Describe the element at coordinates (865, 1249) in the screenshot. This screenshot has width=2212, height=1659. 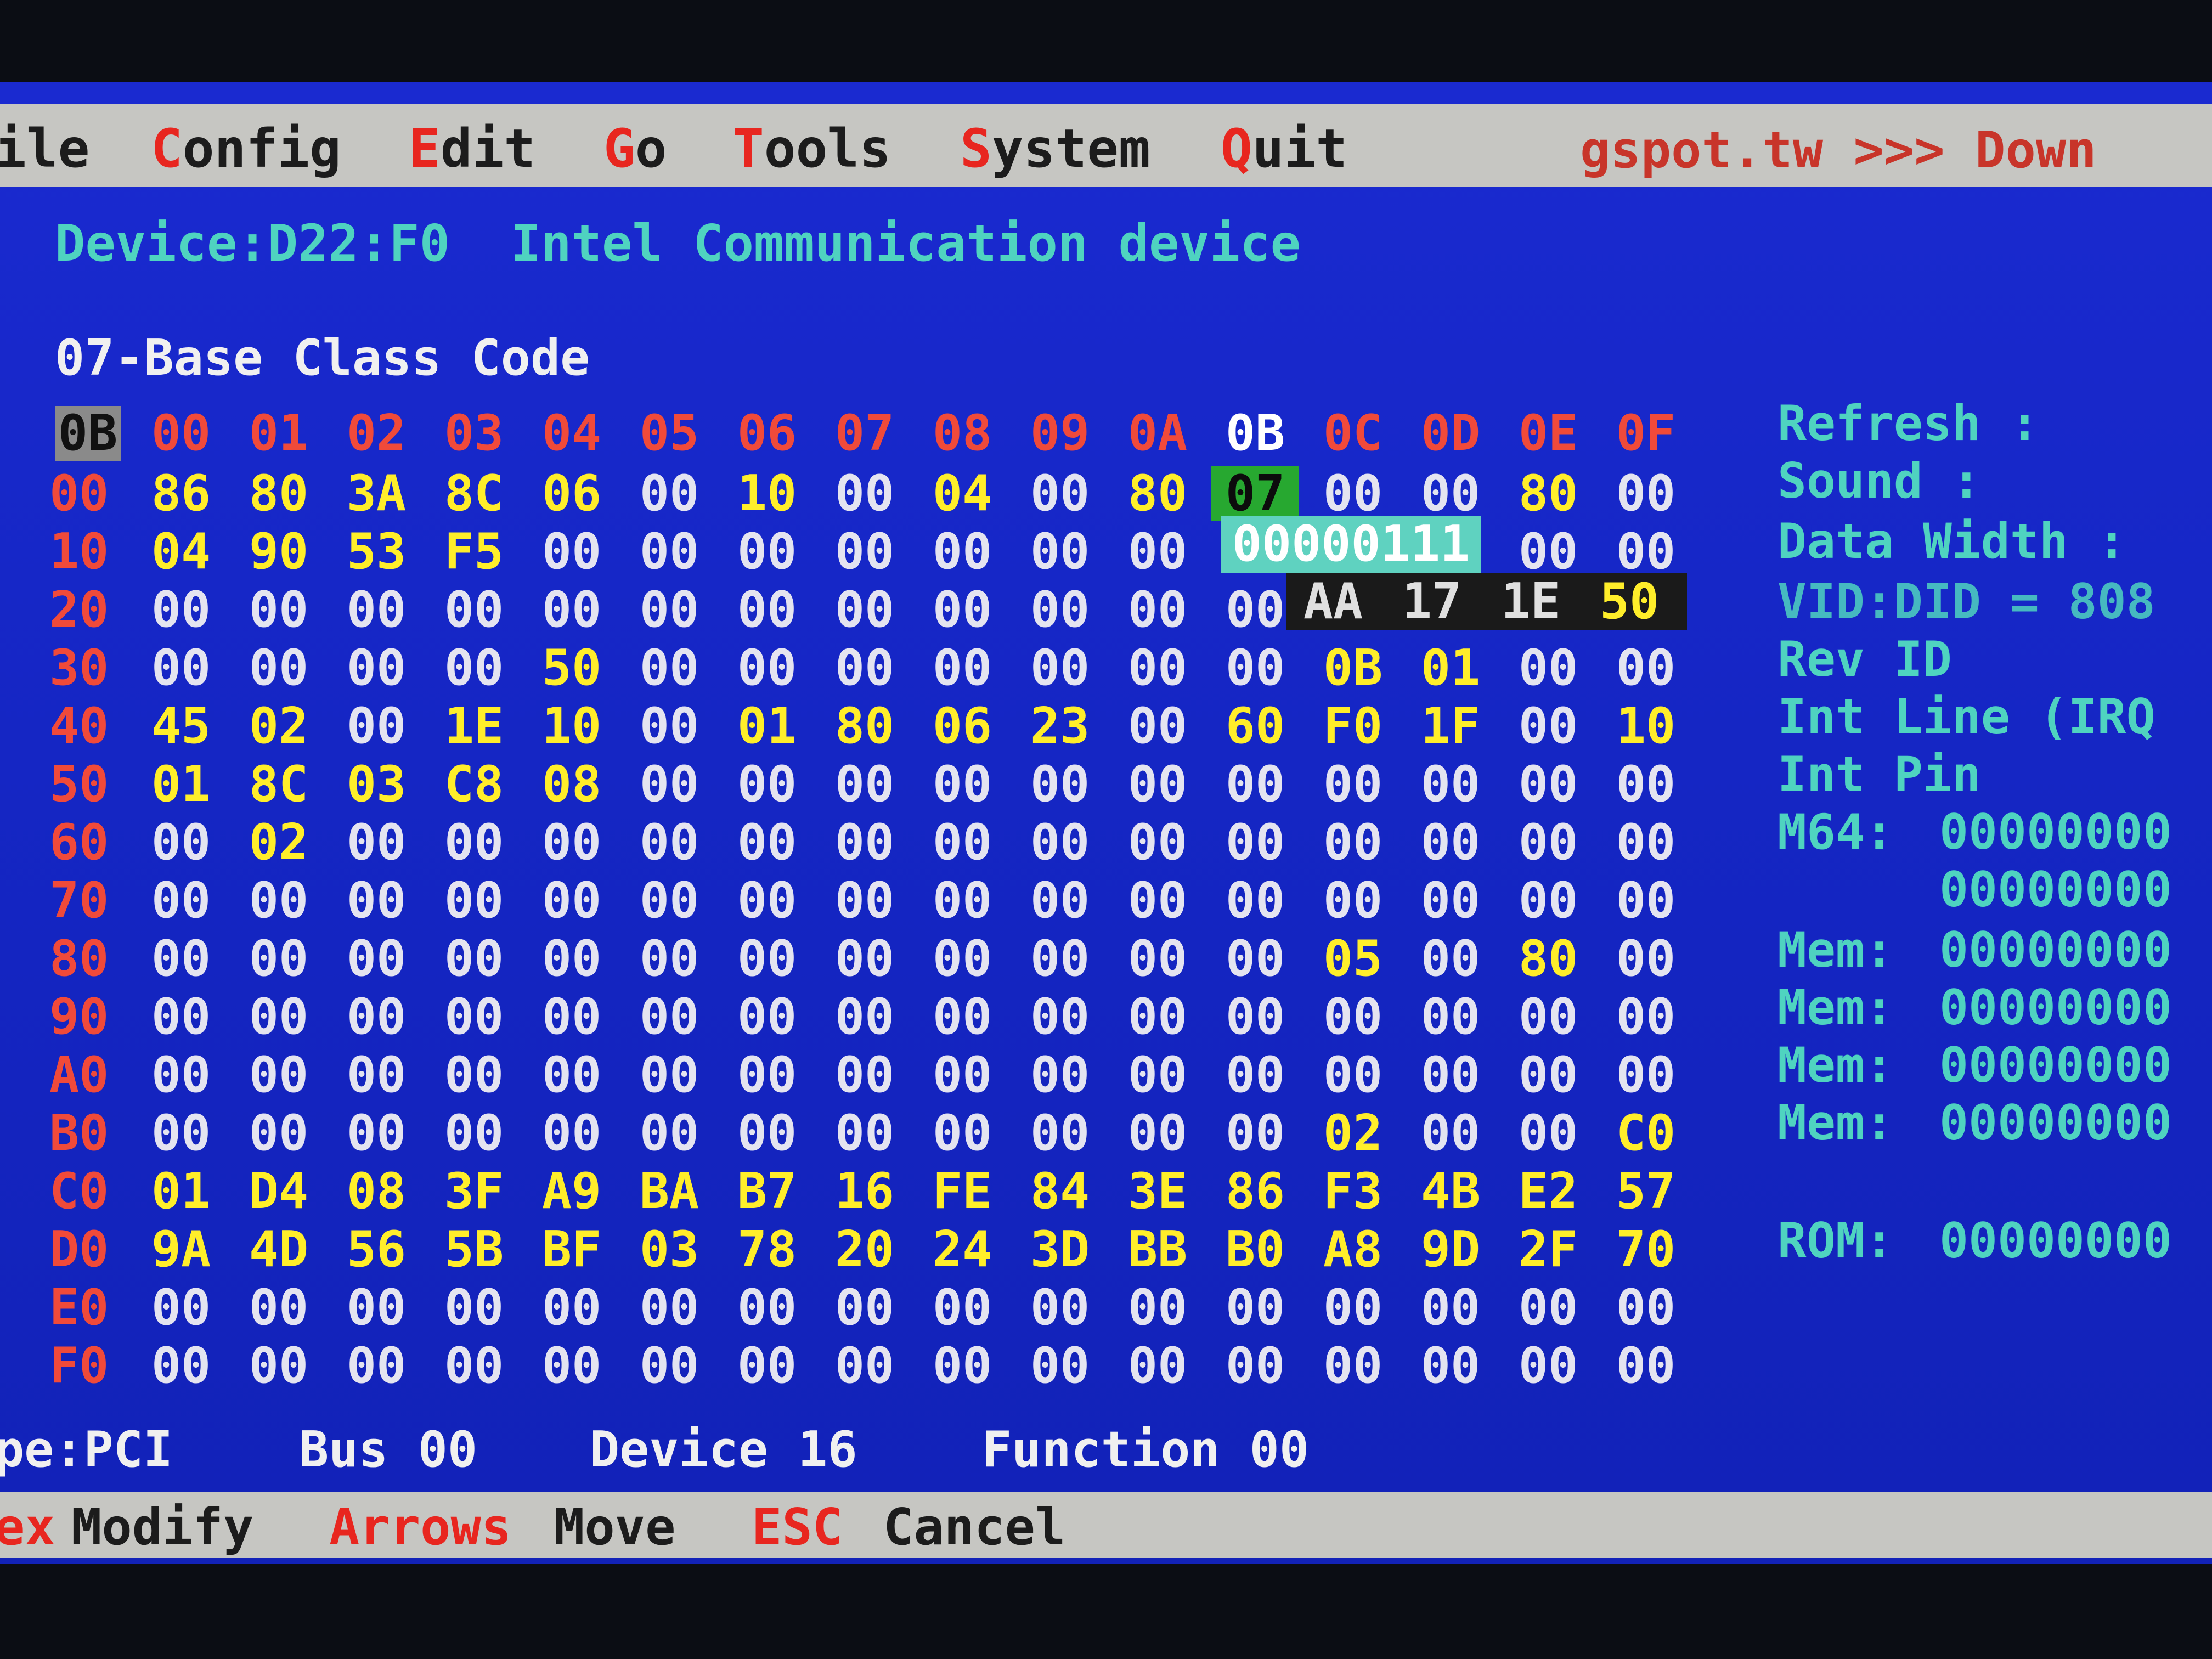
I see `byte-cell: 20` at that location.